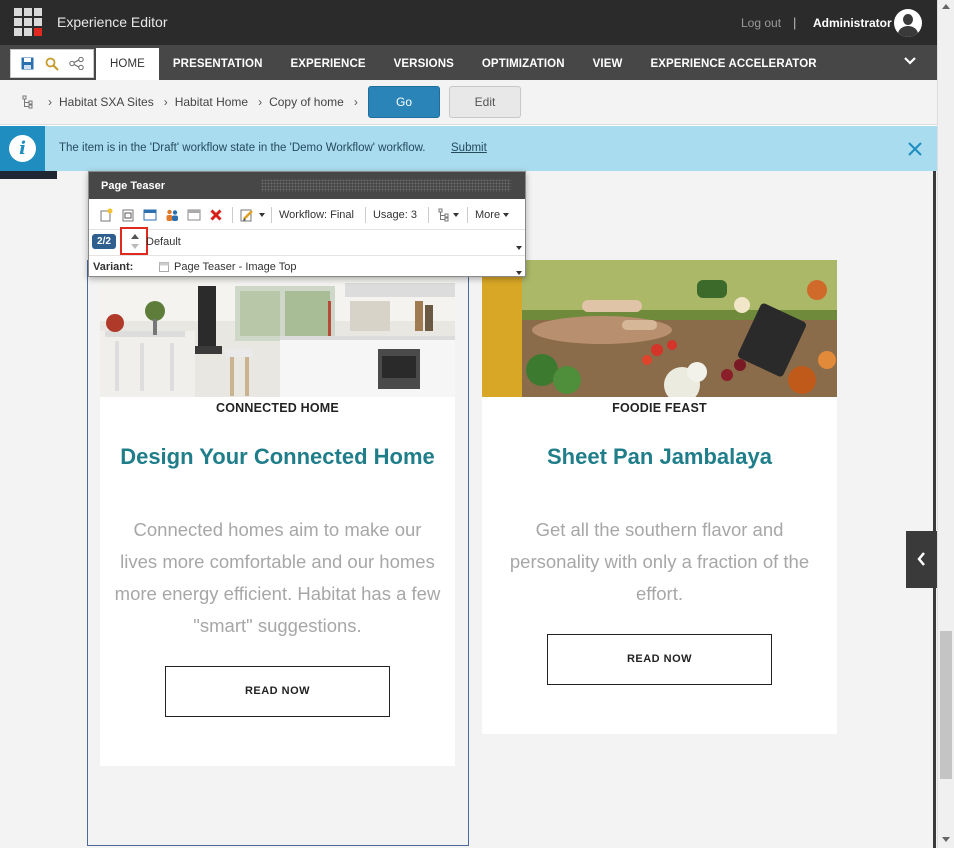  I want to click on card-description-line: lives more comfortable and our homes, so click(277, 561).